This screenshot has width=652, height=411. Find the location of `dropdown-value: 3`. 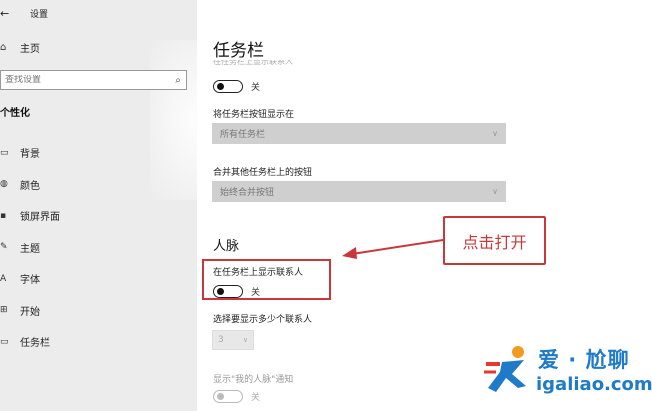

dropdown-value: 3 is located at coordinates (221, 340).